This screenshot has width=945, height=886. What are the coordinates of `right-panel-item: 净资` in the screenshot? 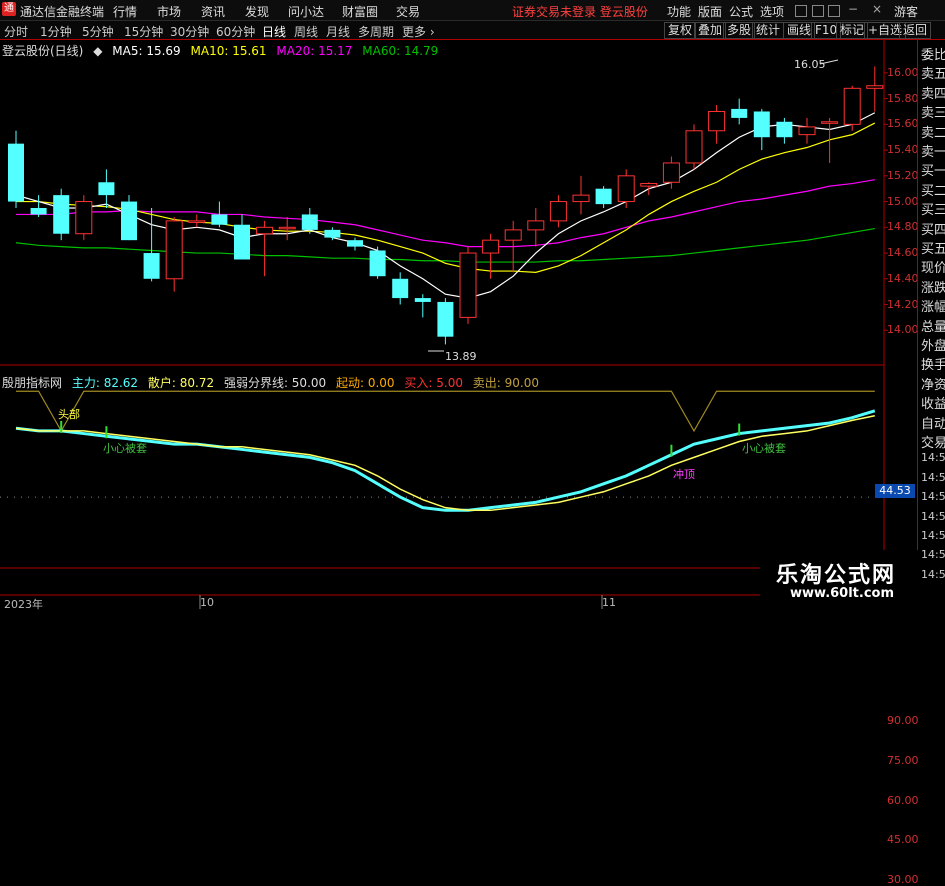 It's located at (933, 383).